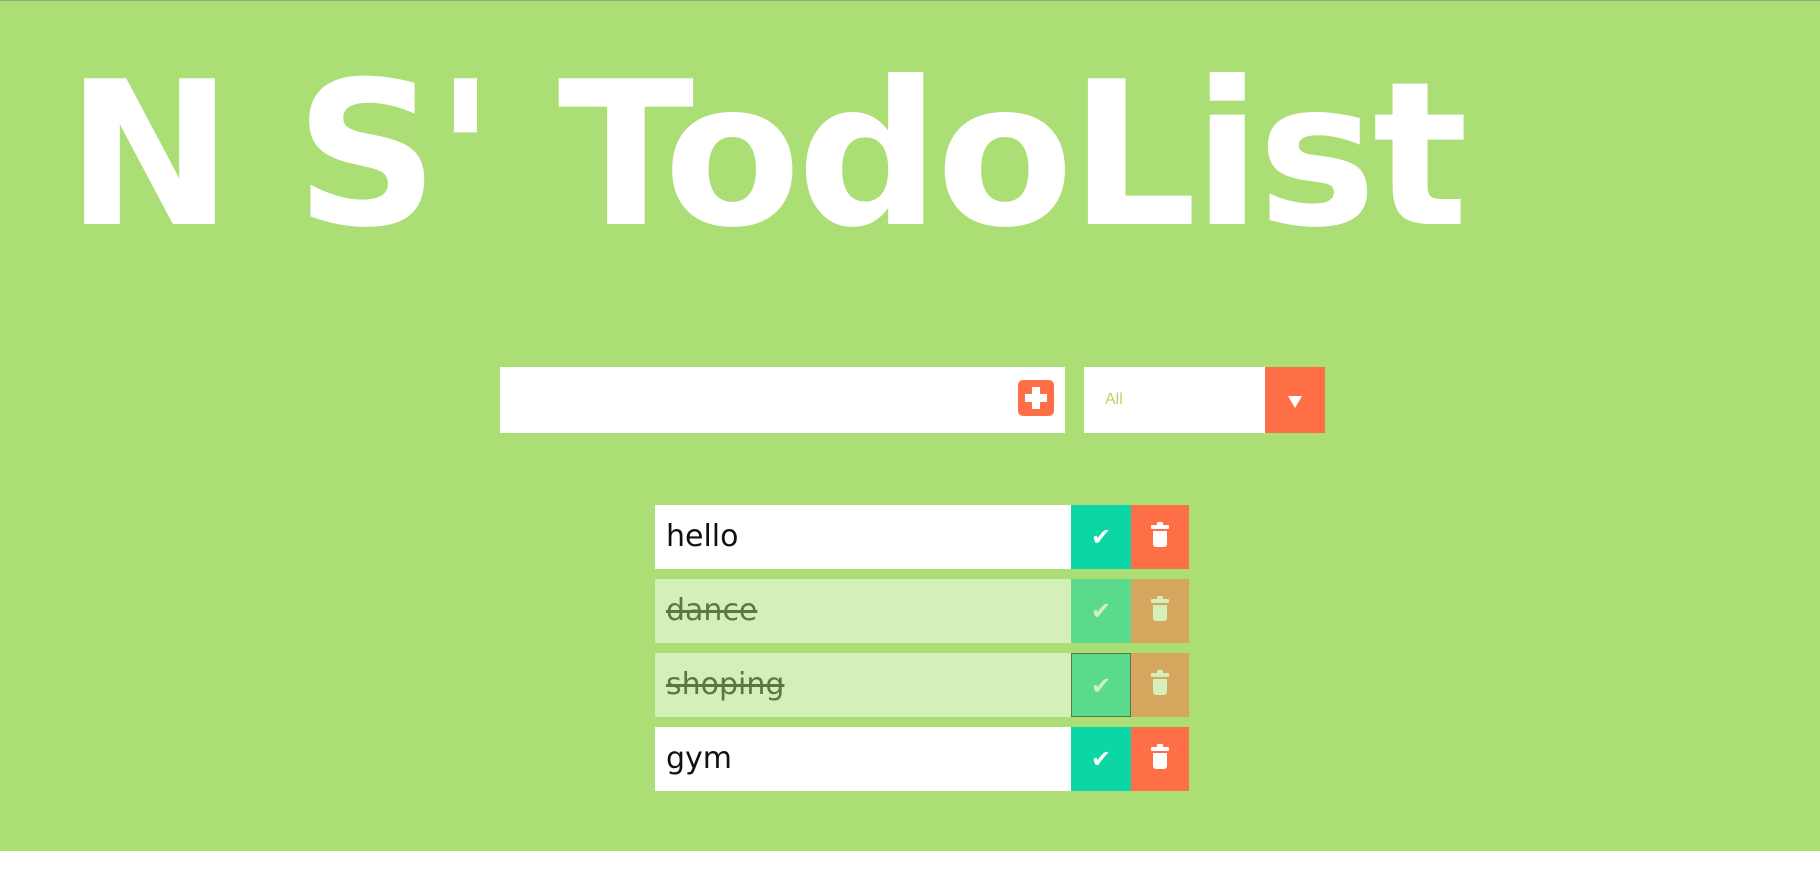  I want to click on todo-list: hello ✔ dance ✔ shoping ✔ gym ✔, so click(922, 653).